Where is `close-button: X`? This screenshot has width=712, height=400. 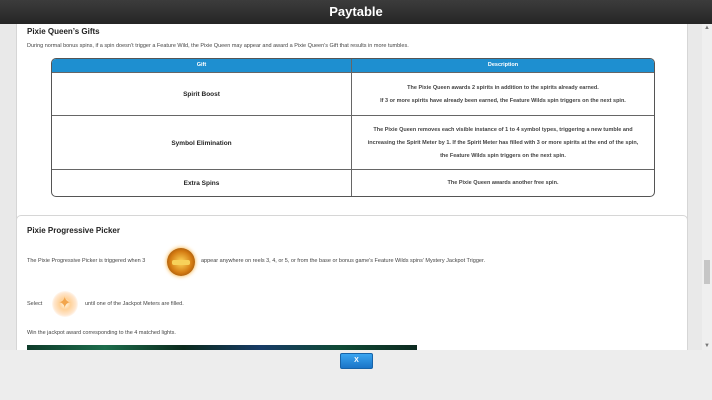 close-button: X is located at coordinates (356, 361).